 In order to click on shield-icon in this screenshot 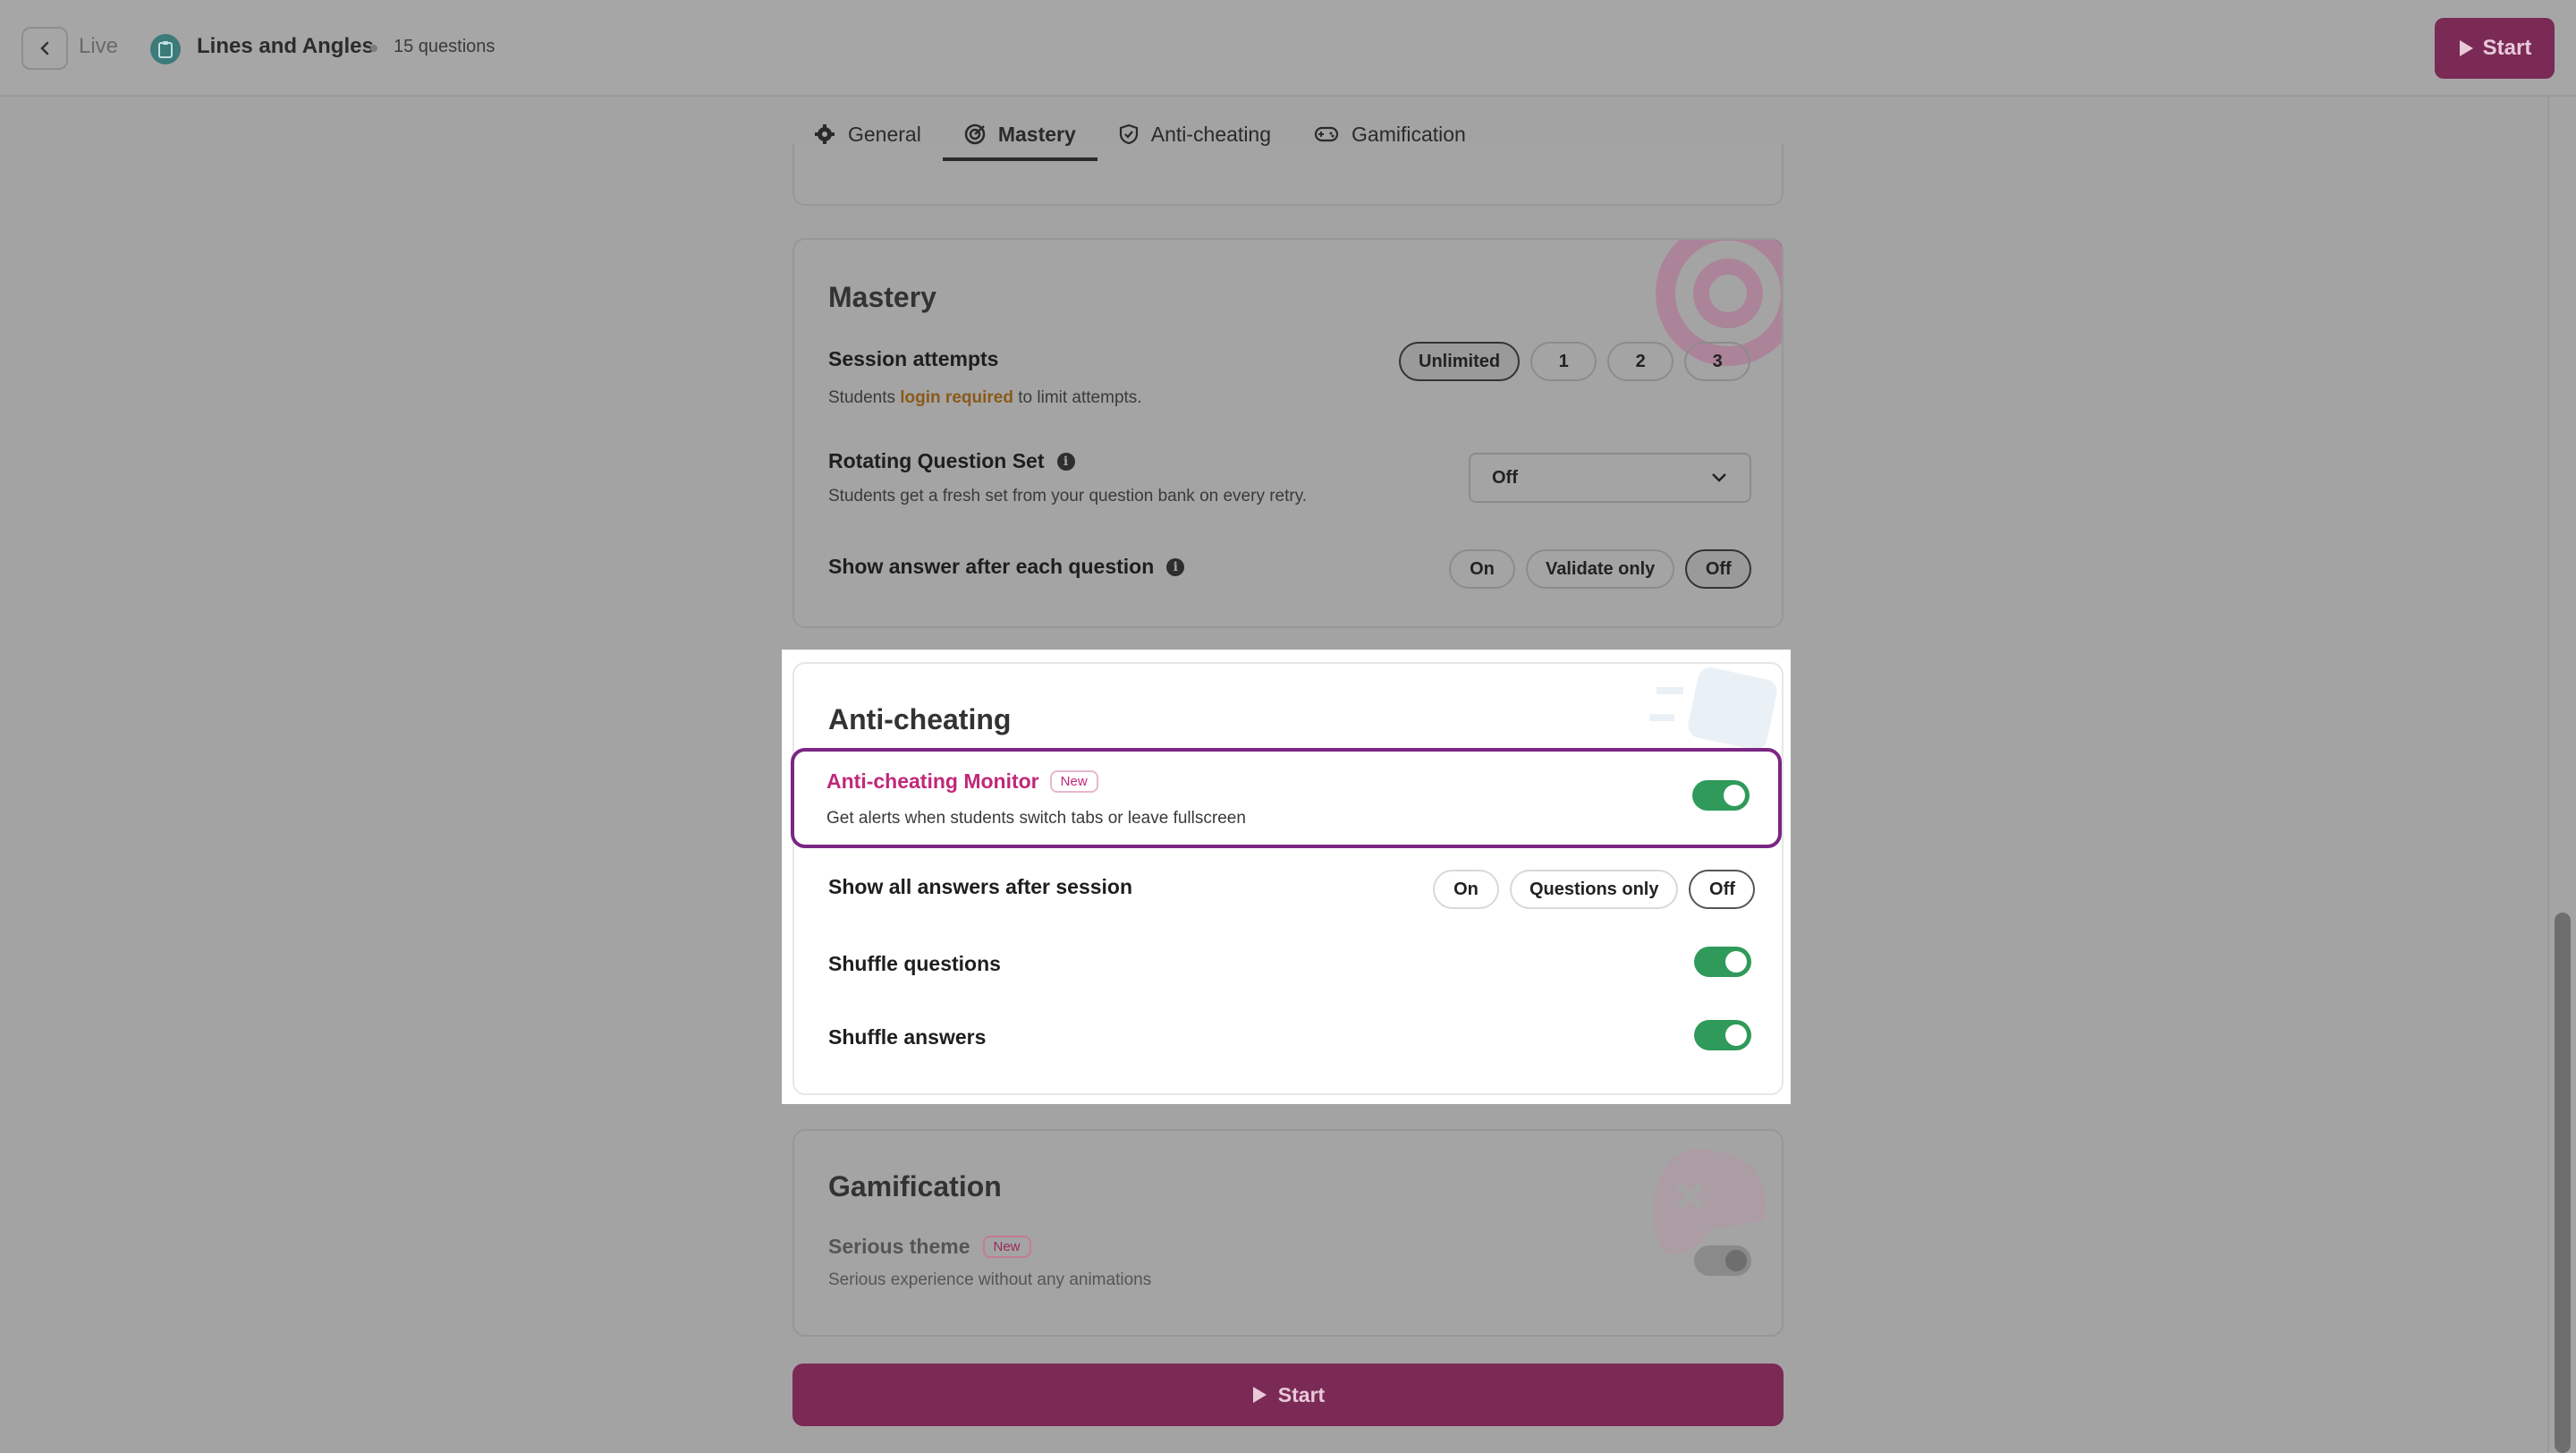, I will do `click(1128, 134)`.